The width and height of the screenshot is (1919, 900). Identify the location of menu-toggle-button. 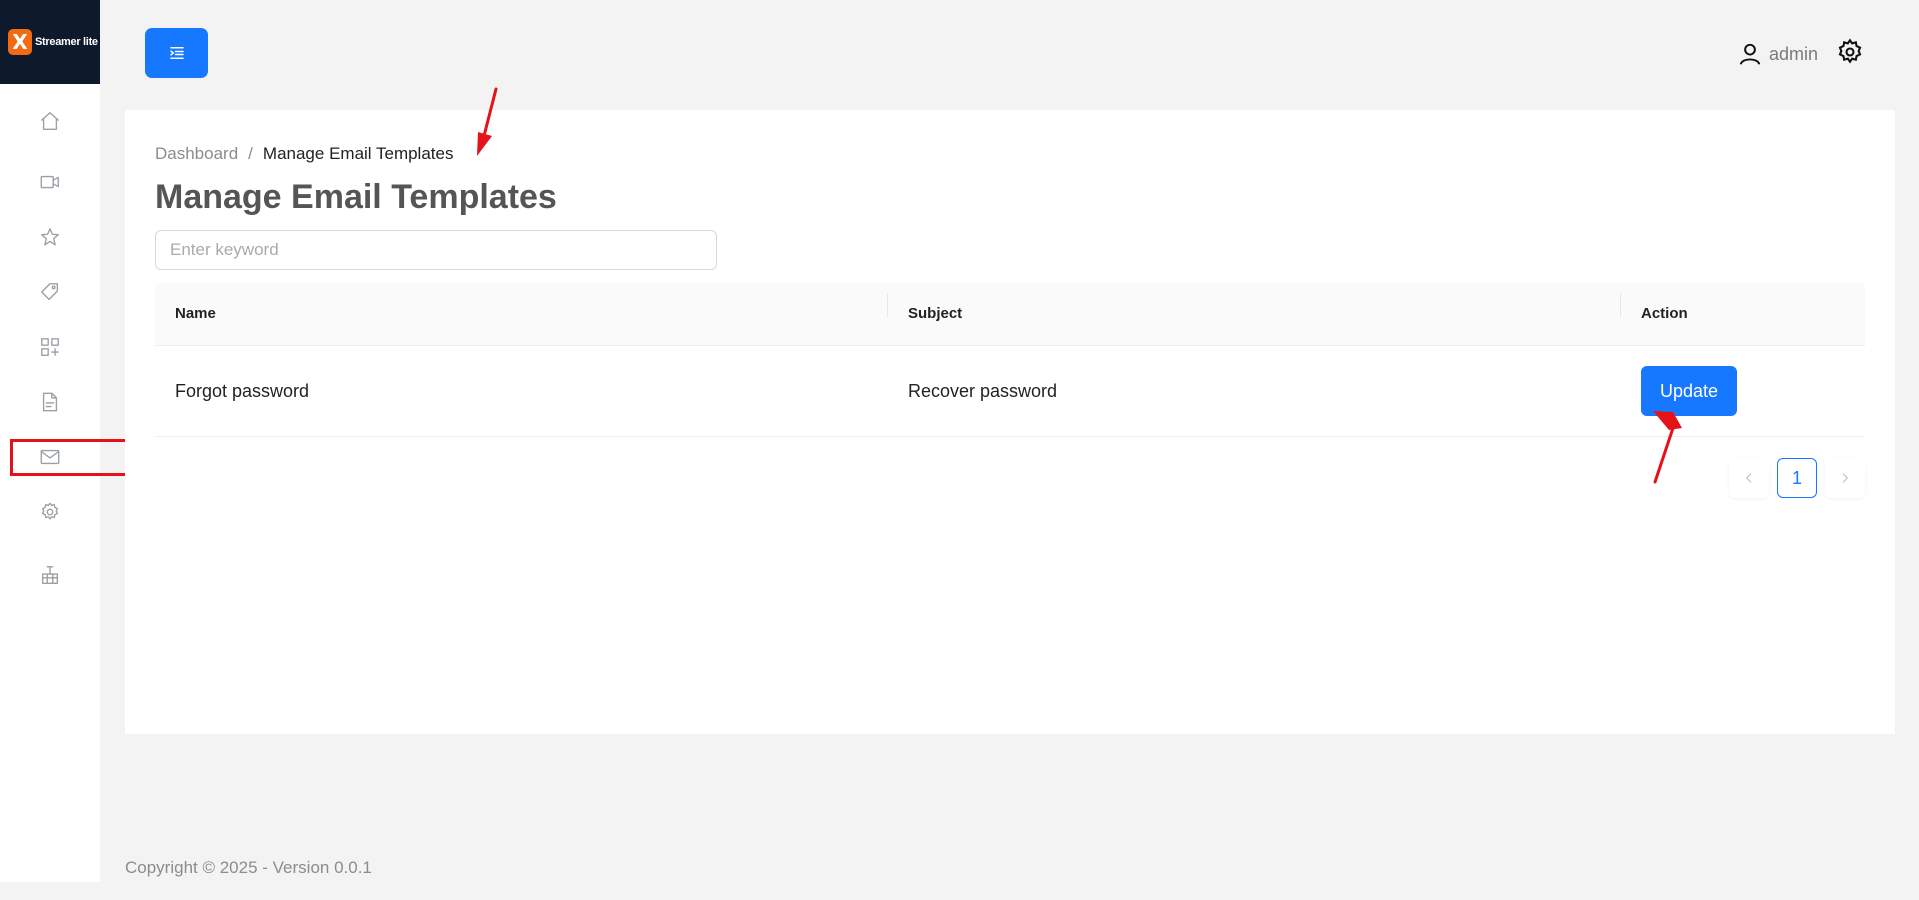
(176, 53).